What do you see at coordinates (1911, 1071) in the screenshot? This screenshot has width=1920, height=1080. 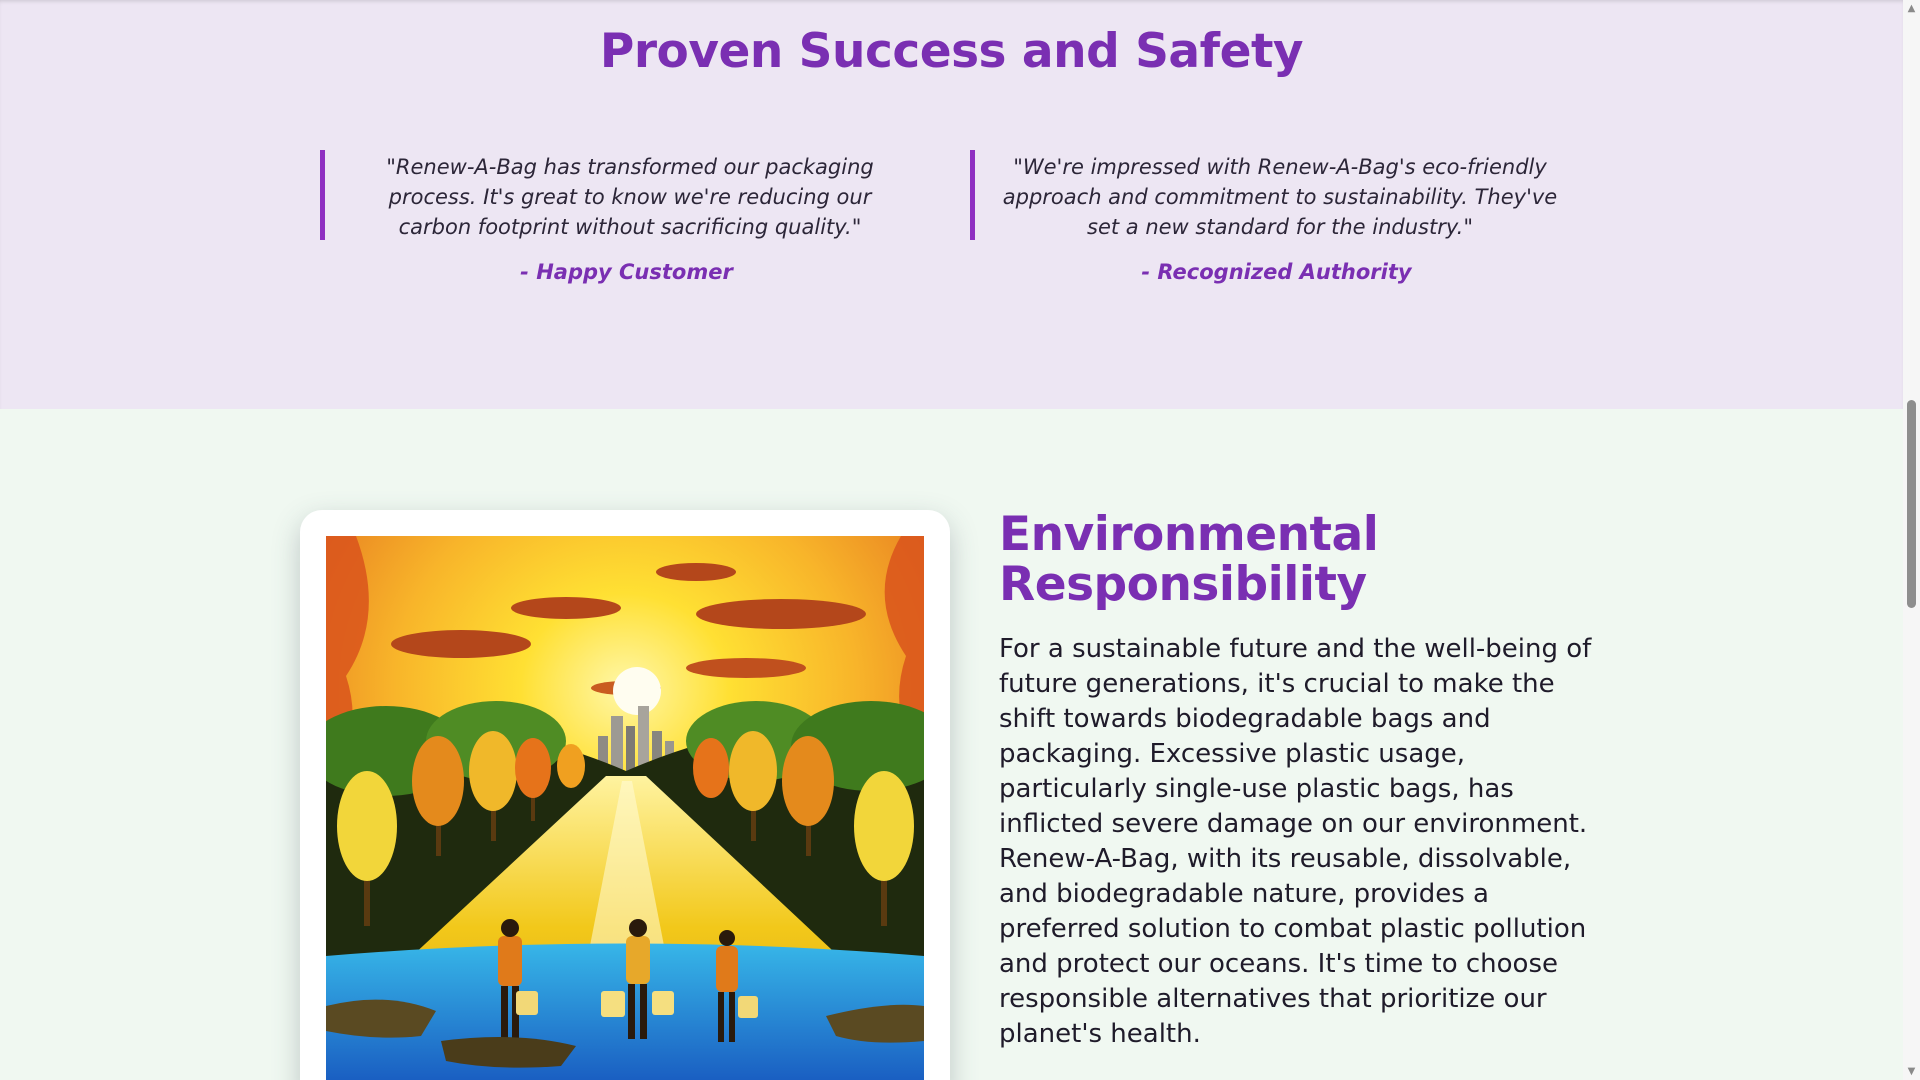 I see `scroll-down-arrow-icon: ▼` at bounding box center [1911, 1071].